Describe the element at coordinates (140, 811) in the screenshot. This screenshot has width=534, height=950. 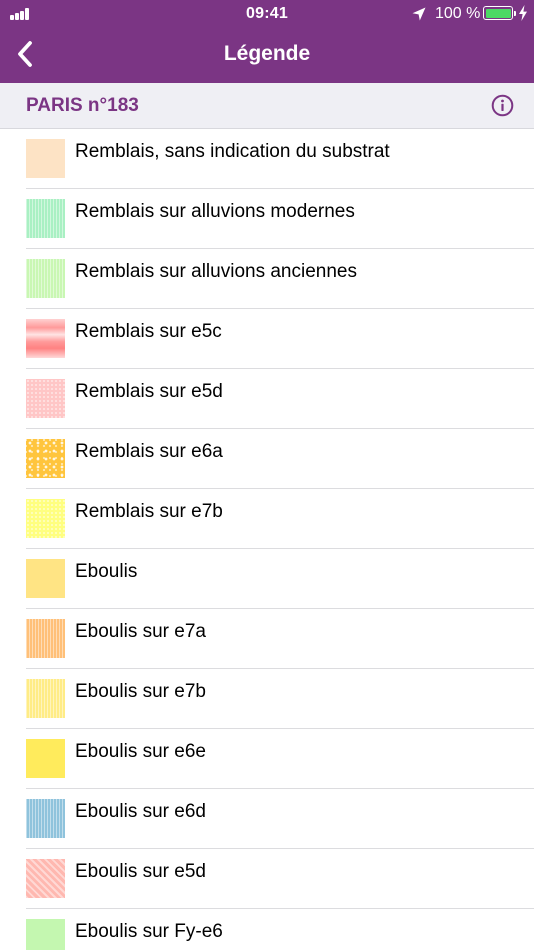
I see `legend-label: Eboulis sur e6d` at that location.